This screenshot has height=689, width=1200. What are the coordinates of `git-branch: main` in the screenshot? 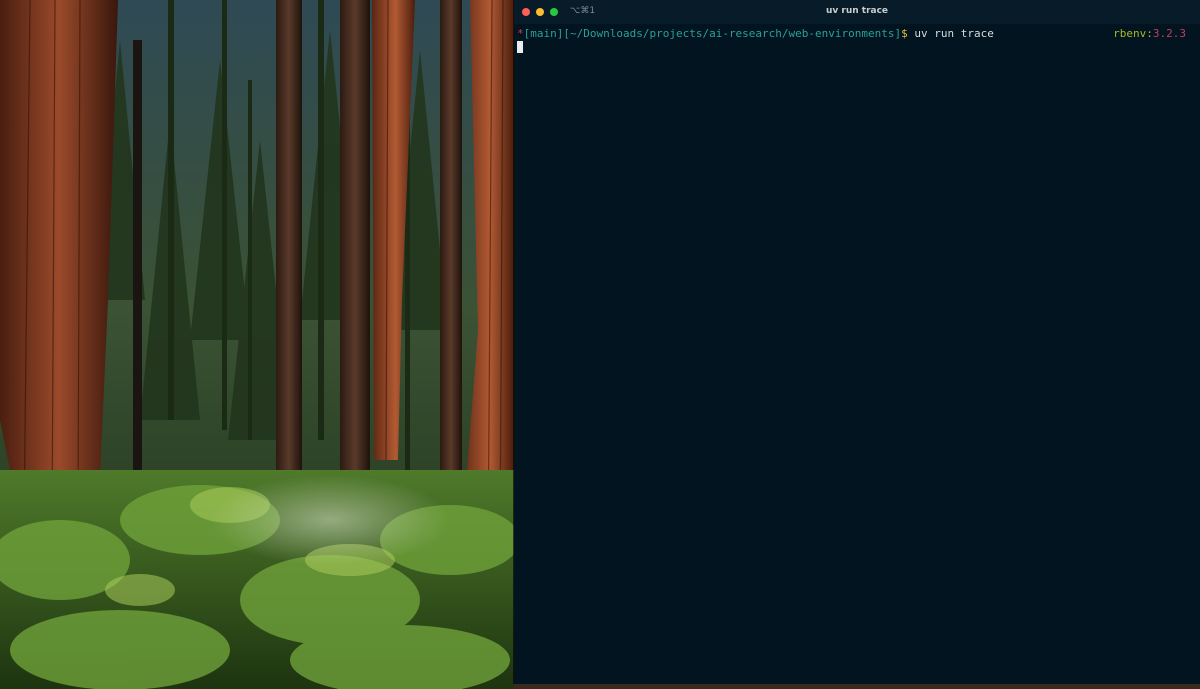 It's located at (543, 33).